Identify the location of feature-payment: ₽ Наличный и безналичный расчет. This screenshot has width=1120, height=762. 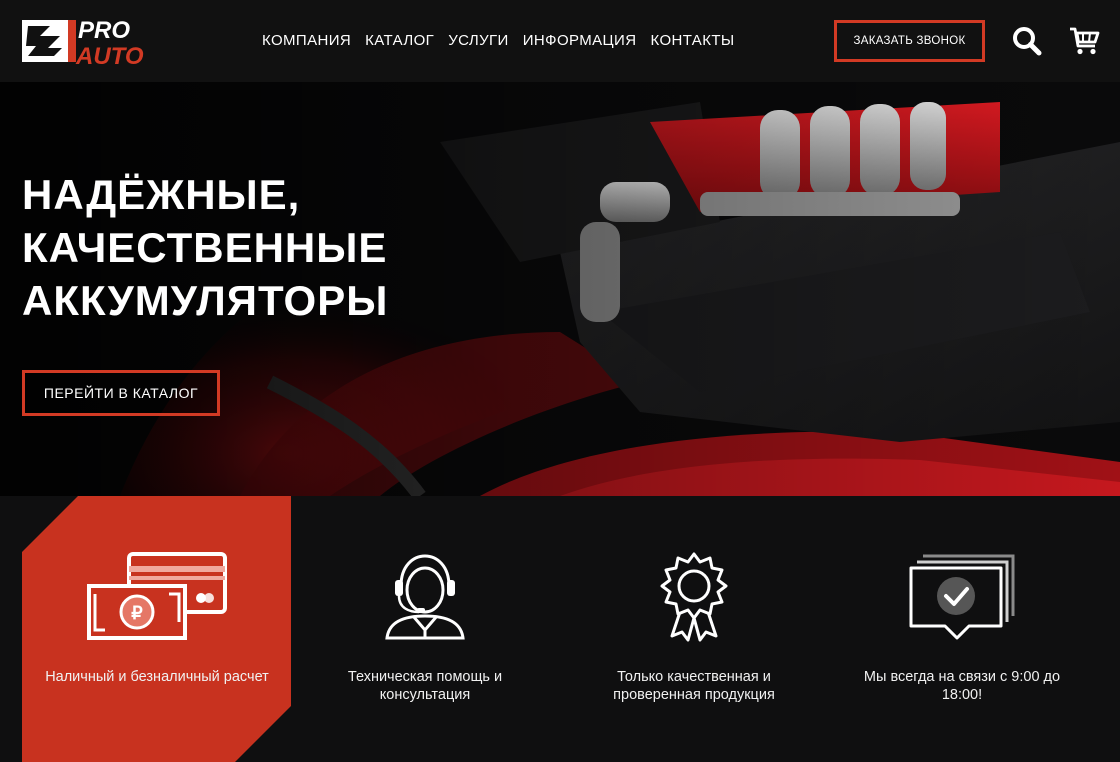
(157, 629).